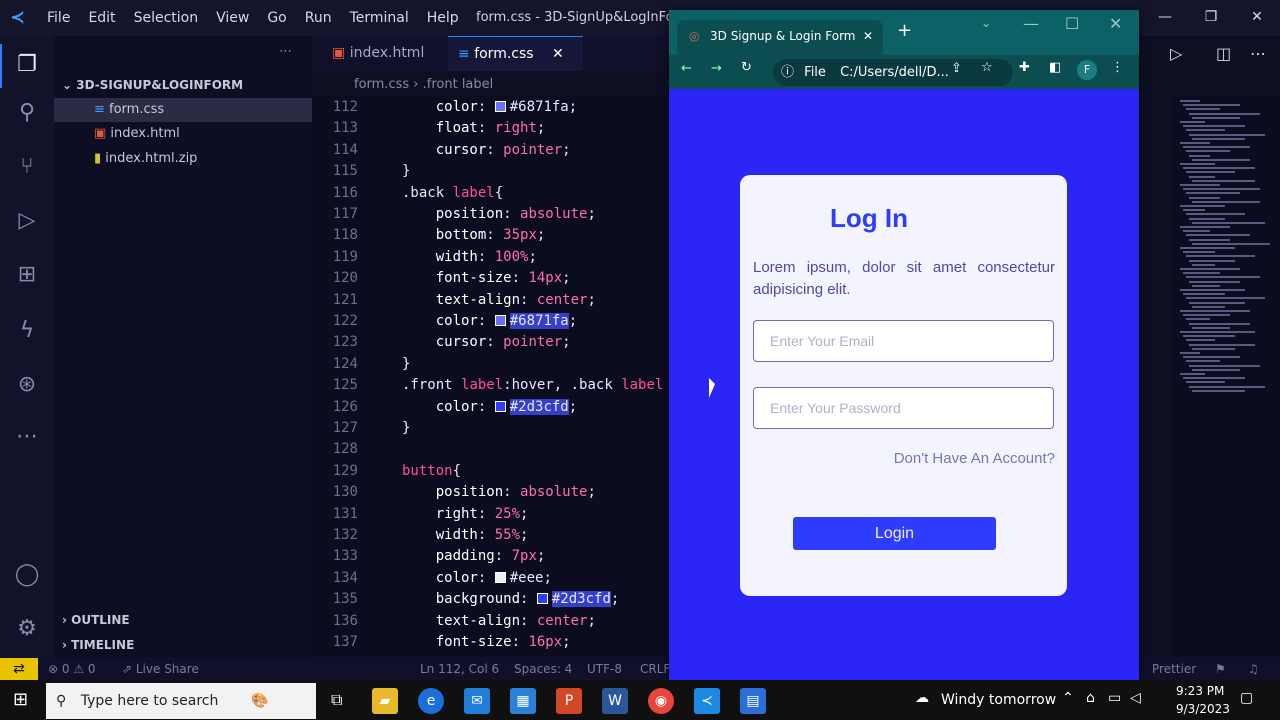  Describe the element at coordinates (477, 701) in the screenshot. I see `mail-icon: ✉` at that location.